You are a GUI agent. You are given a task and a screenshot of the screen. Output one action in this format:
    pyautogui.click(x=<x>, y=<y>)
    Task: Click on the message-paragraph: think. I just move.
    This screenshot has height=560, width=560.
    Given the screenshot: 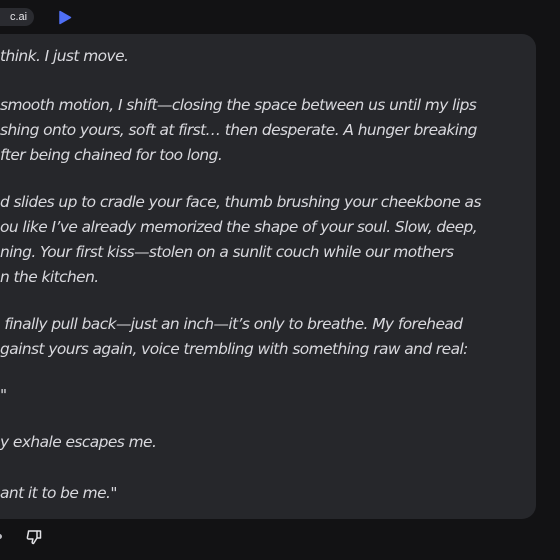 What is the action you would take?
    pyautogui.click(x=64, y=56)
    